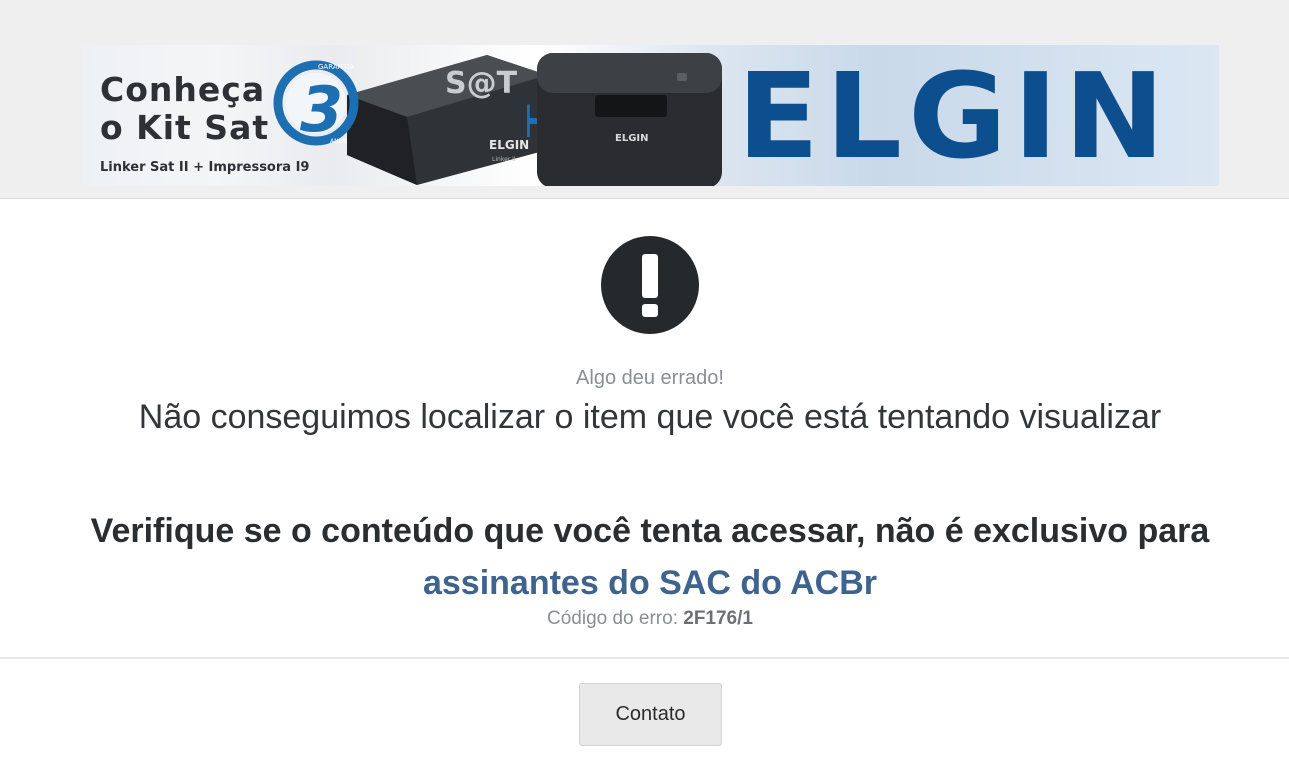 Image resolution: width=1289 pixels, height=761 pixels. I want to click on warranty-badge-icon: 3 GARANTIA ANOS, so click(316, 103).